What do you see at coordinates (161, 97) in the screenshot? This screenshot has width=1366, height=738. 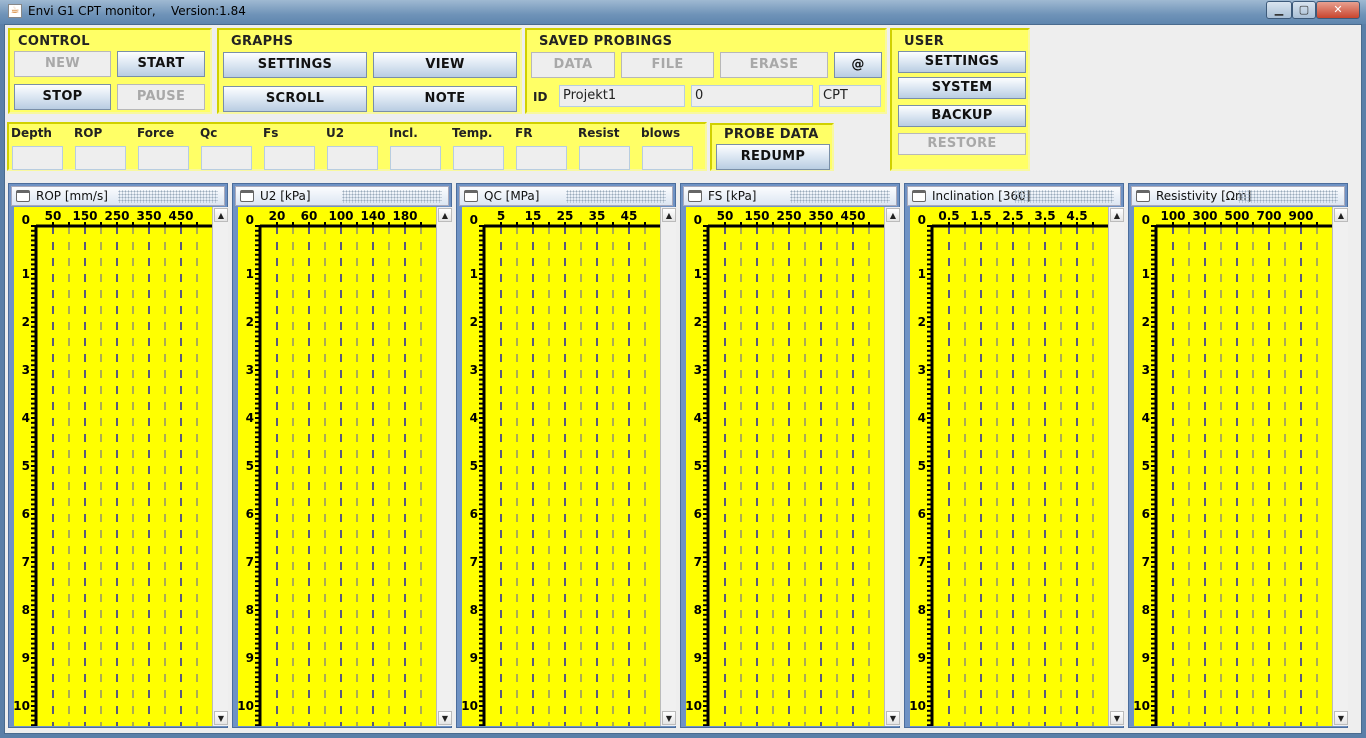 I see `pause-button: PAUSE` at bounding box center [161, 97].